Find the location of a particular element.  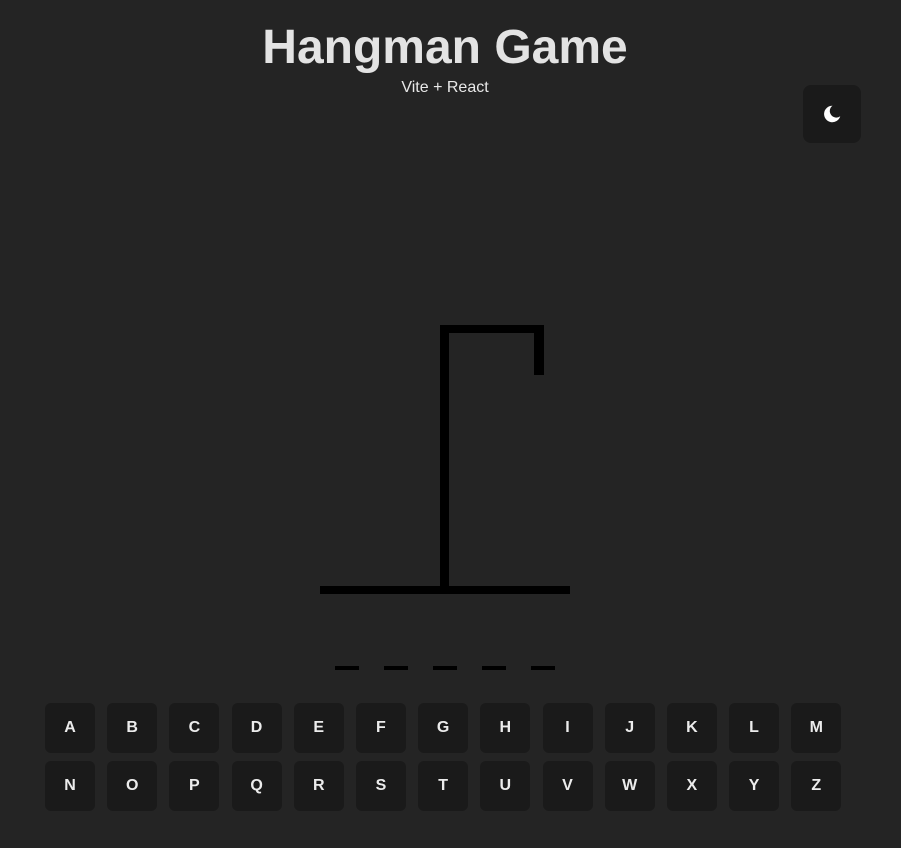

theme-toggle-button is located at coordinates (832, 114).